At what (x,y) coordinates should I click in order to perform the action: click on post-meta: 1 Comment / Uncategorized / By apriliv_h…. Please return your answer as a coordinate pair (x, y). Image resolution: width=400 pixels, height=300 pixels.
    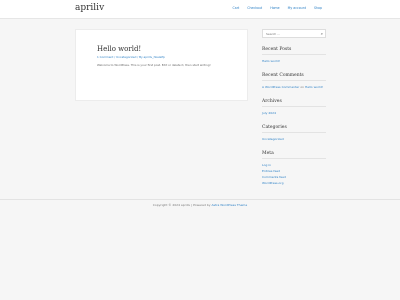
    Looking at the image, I should click on (131, 57).